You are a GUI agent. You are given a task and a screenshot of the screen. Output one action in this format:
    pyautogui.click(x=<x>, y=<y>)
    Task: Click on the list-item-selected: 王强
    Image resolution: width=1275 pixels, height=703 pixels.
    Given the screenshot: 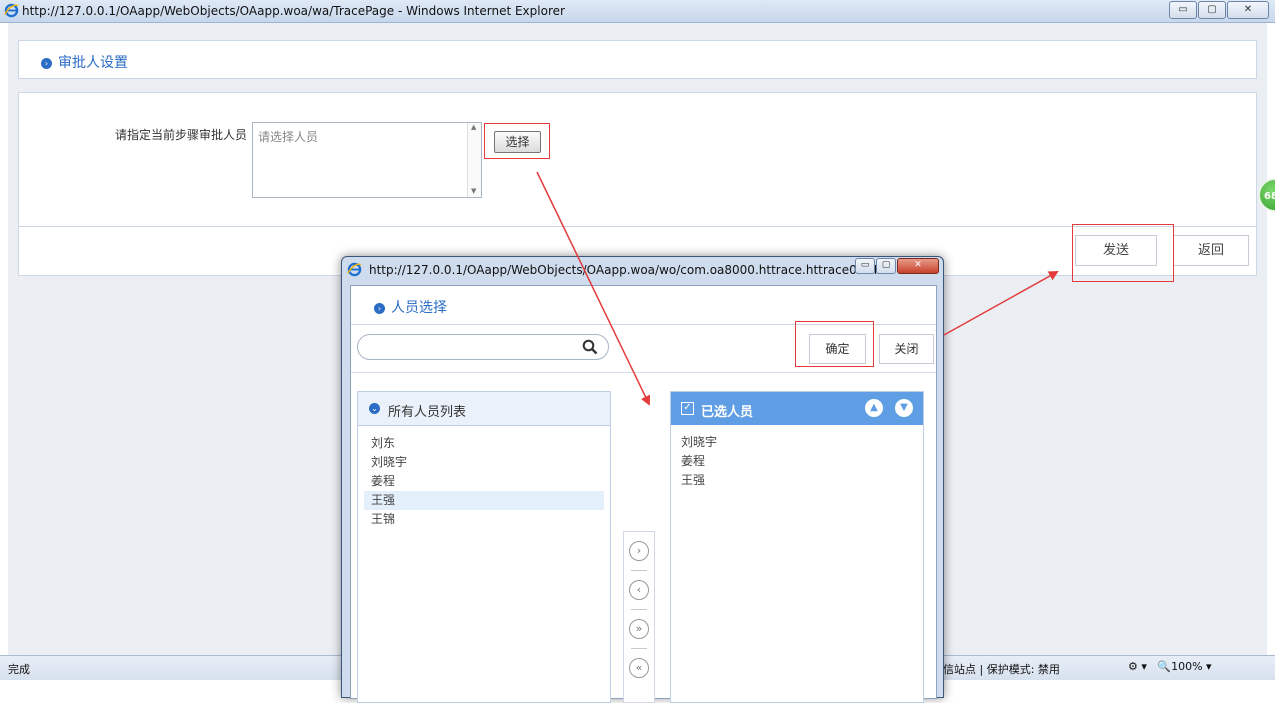 What is the action you would take?
    pyautogui.click(x=484, y=500)
    